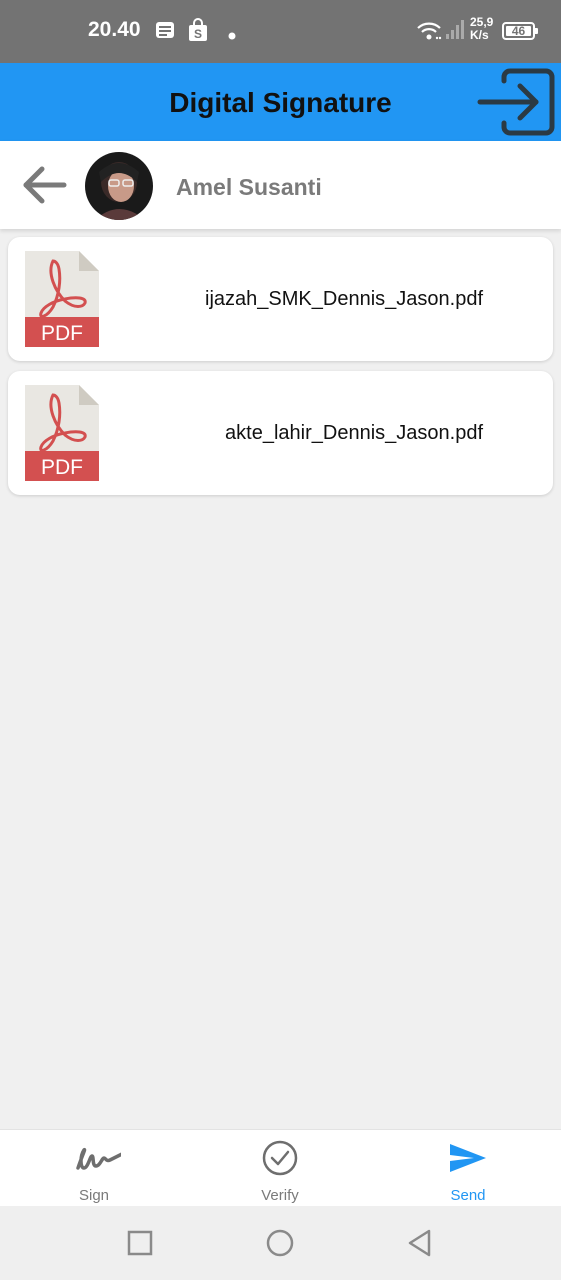 Image resolution: width=561 pixels, height=1280 pixels. Describe the element at coordinates (119, 186) in the screenshot. I see `avatar` at that location.